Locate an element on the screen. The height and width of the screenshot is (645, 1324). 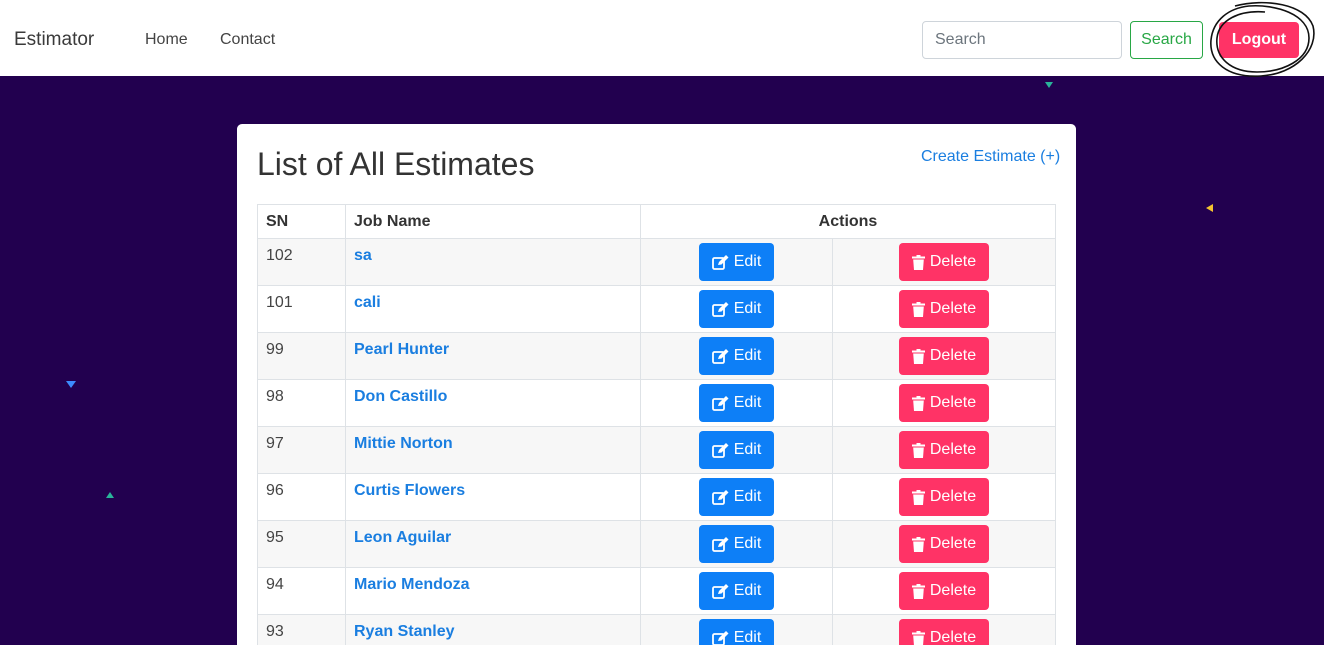
row-sn: 99 is located at coordinates (301, 356).